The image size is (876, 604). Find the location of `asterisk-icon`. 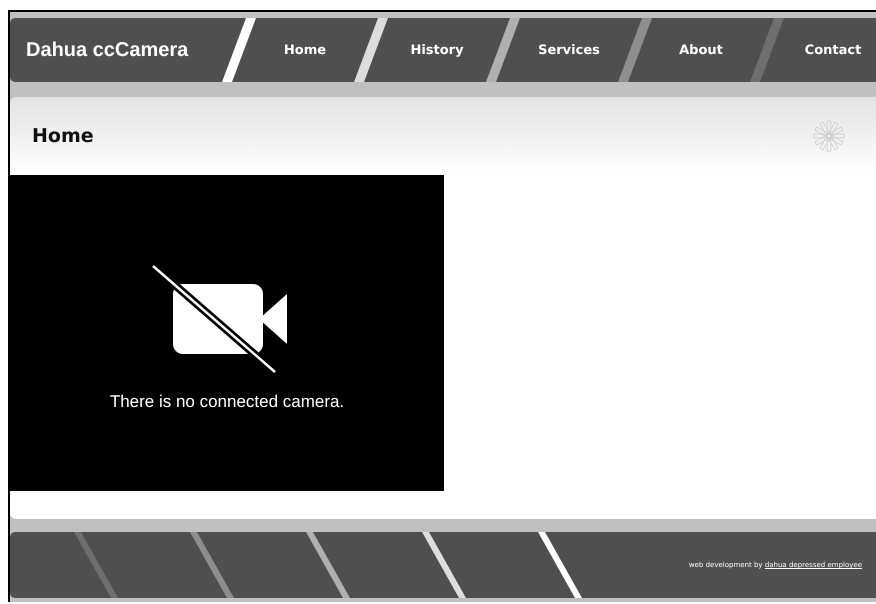

asterisk-icon is located at coordinates (829, 136).